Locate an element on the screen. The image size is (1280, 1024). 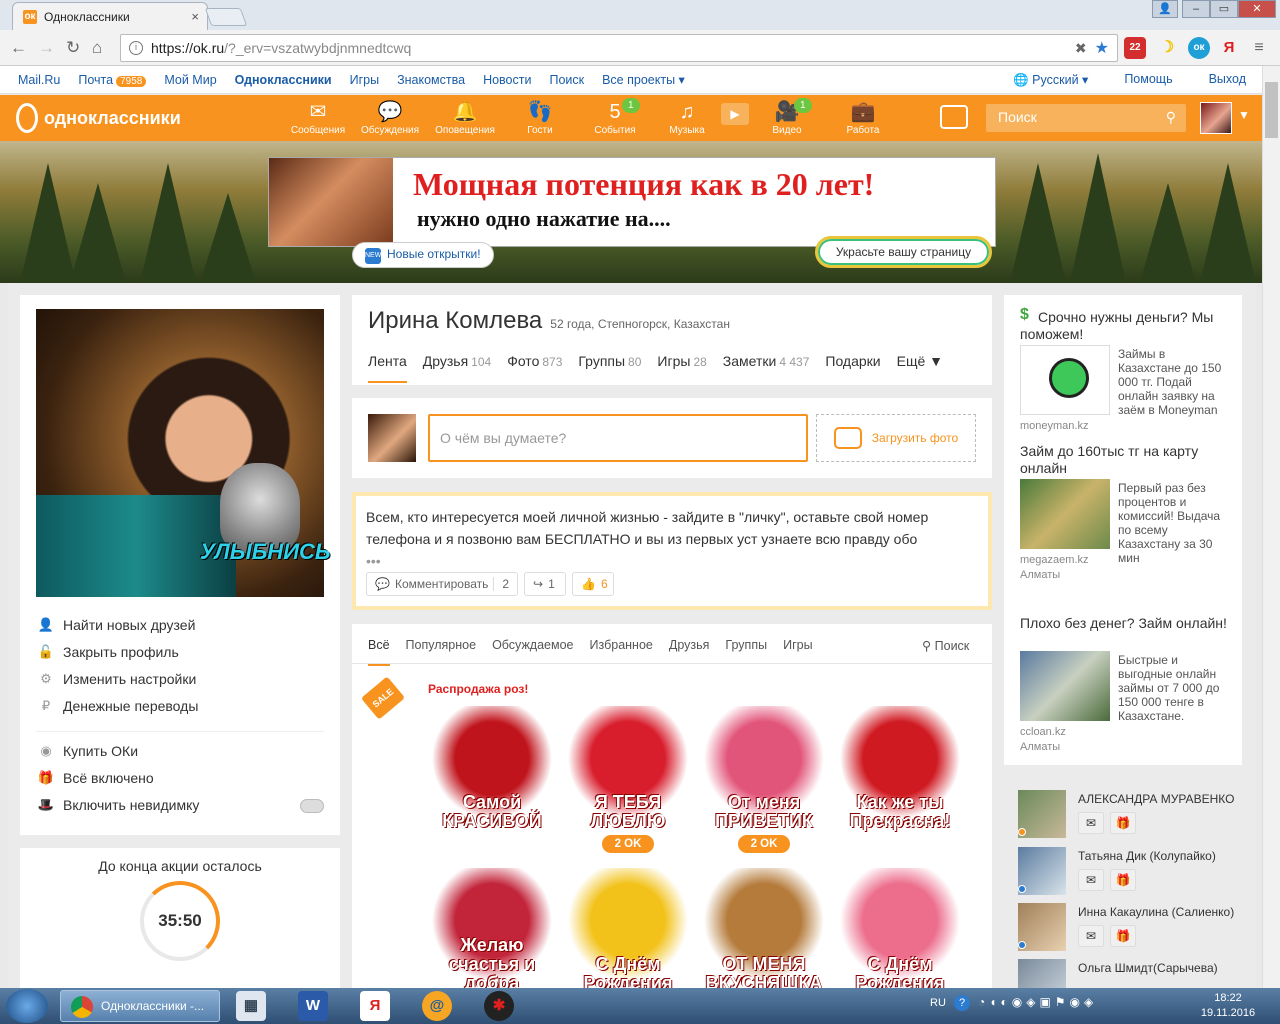
decorate-page-button: Украсьте вашу страницу is located at coordinates (903, 252).